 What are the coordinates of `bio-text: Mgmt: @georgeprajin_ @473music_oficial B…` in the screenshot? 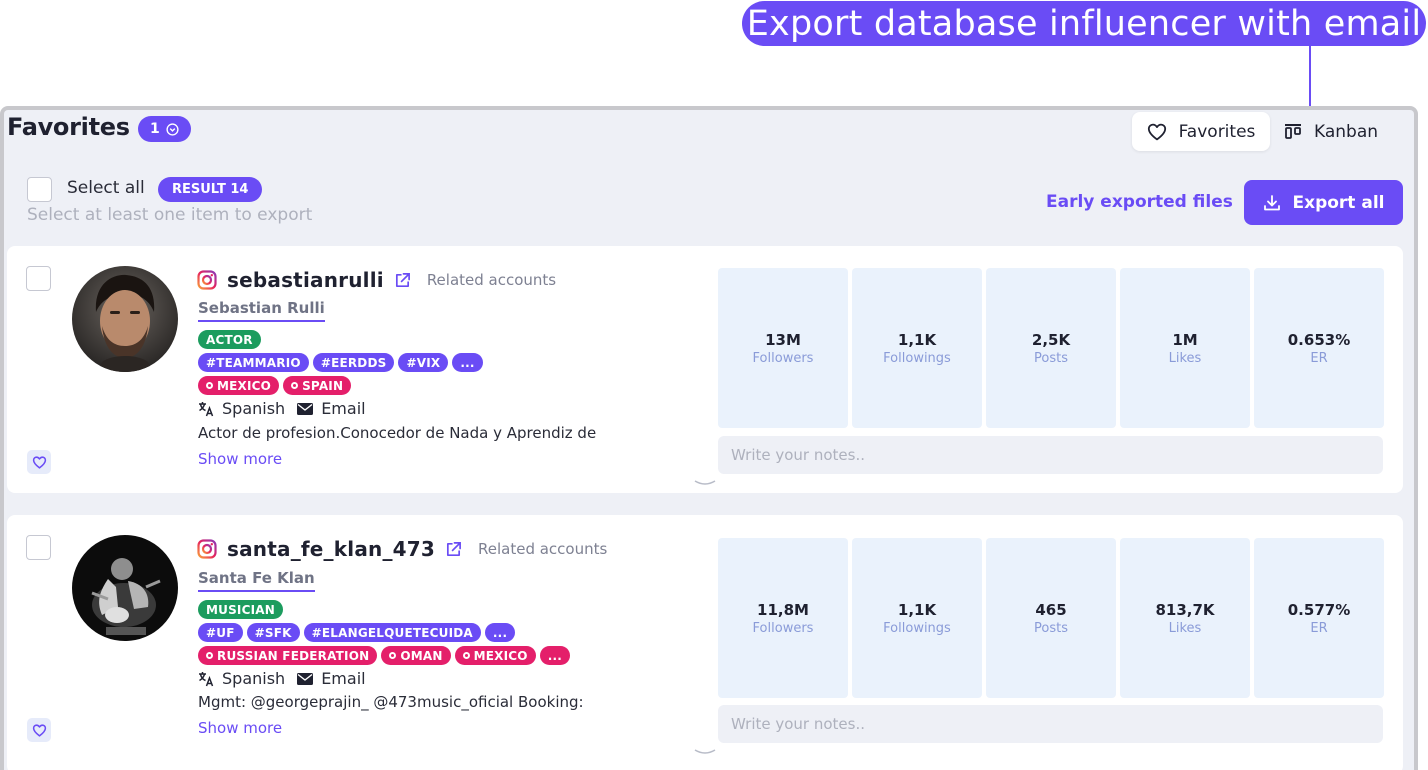 It's located at (391, 702).